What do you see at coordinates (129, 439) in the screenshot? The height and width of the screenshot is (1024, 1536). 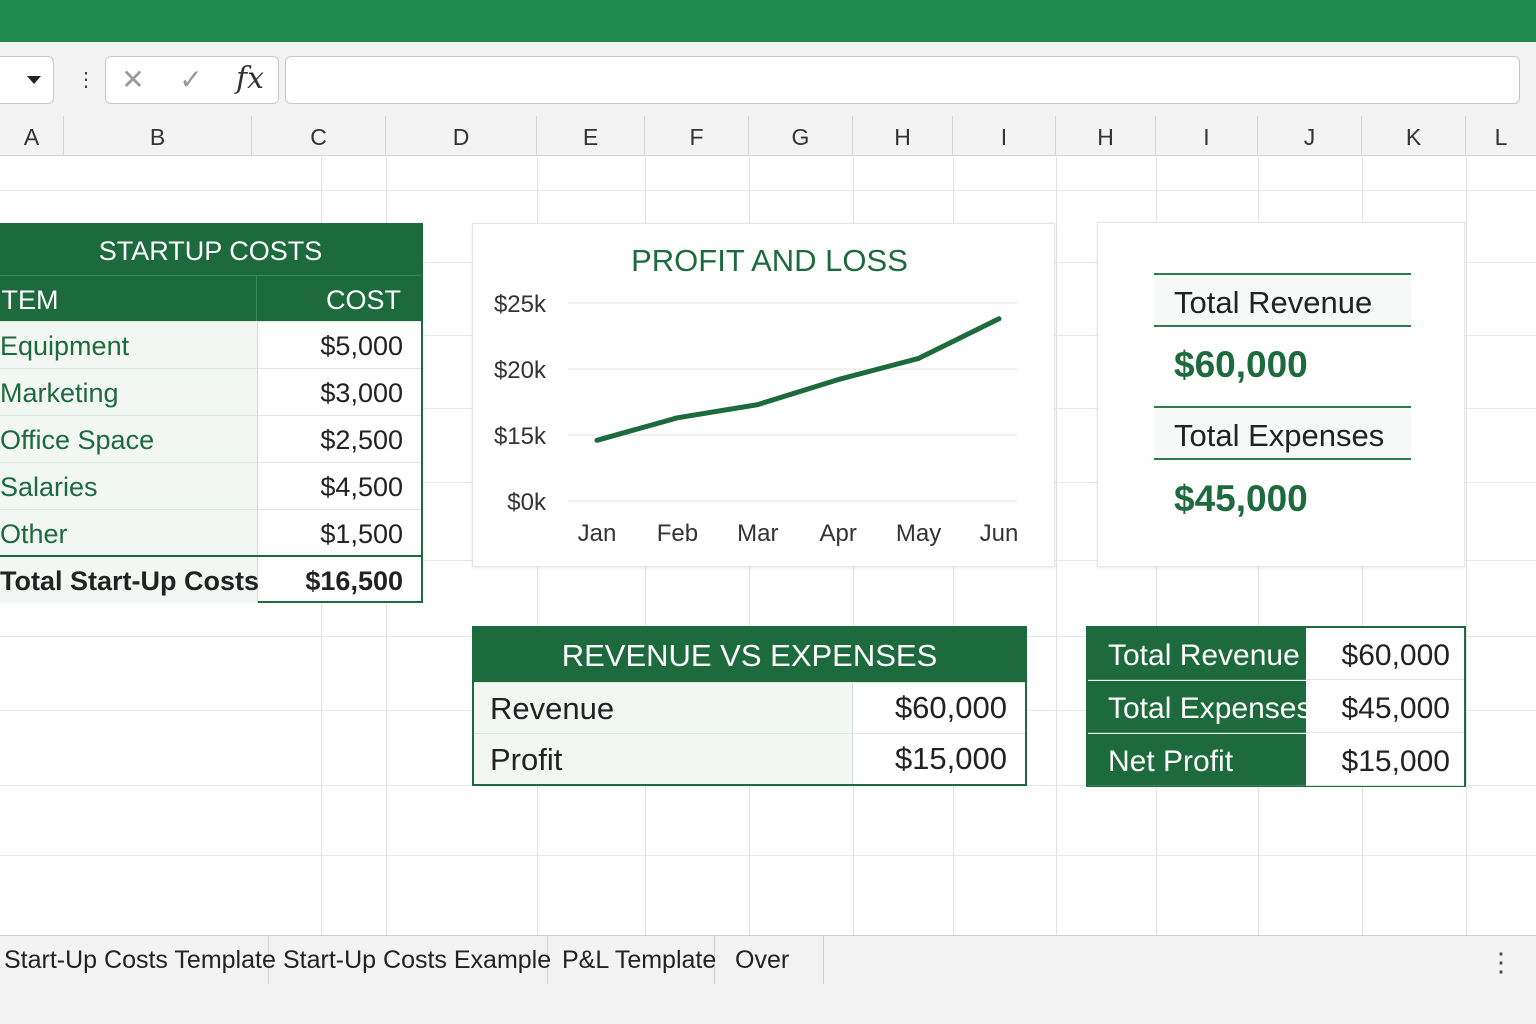 I see `item-cell: Office Space` at bounding box center [129, 439].